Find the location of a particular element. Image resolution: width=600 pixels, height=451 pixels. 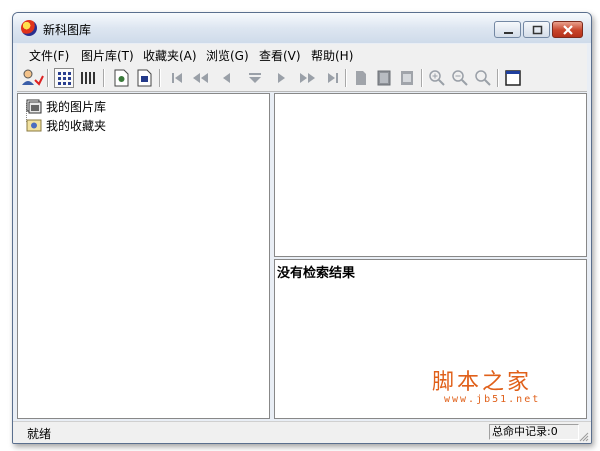

zoom-in-icon is located at coordinates (437, 78).